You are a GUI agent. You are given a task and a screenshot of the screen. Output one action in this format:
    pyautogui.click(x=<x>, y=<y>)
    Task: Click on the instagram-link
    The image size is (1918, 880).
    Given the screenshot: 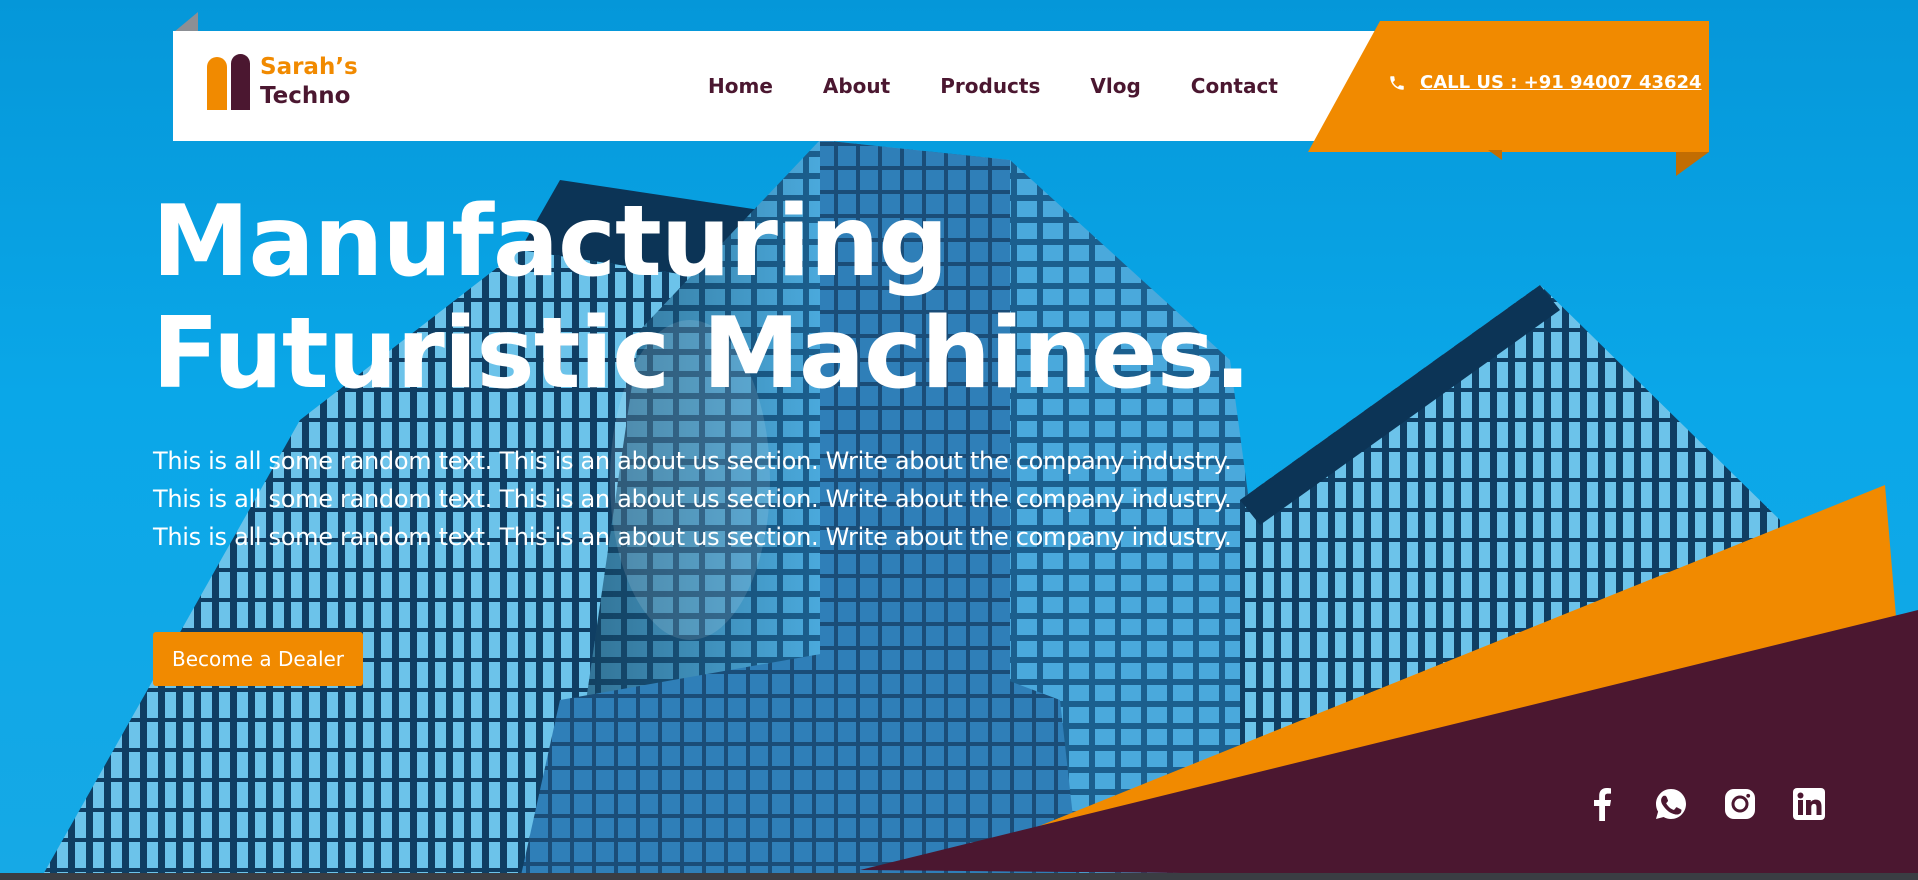 What is the action you would take?
    pyautogui.click(x=1740, y=804)
    